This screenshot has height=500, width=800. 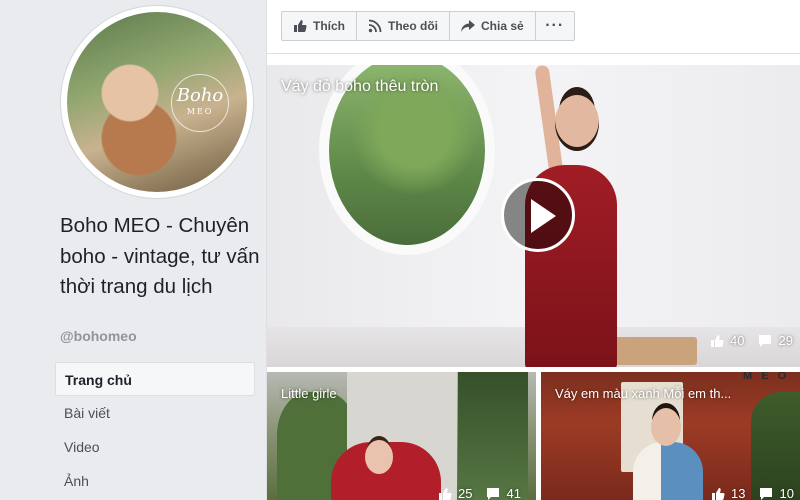 I want to click on brand-logo-line2: MEO, so click(x=200, y=111).